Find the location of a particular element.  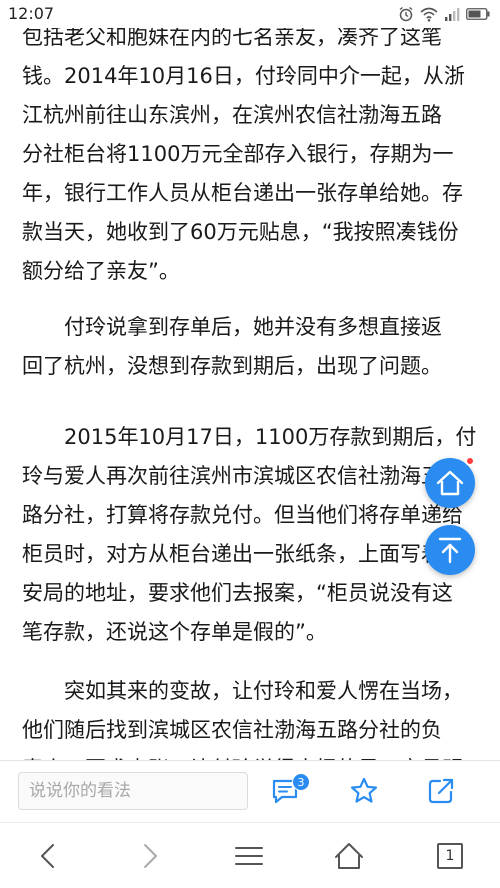

menu-icon is located at coordinates (249, 856).